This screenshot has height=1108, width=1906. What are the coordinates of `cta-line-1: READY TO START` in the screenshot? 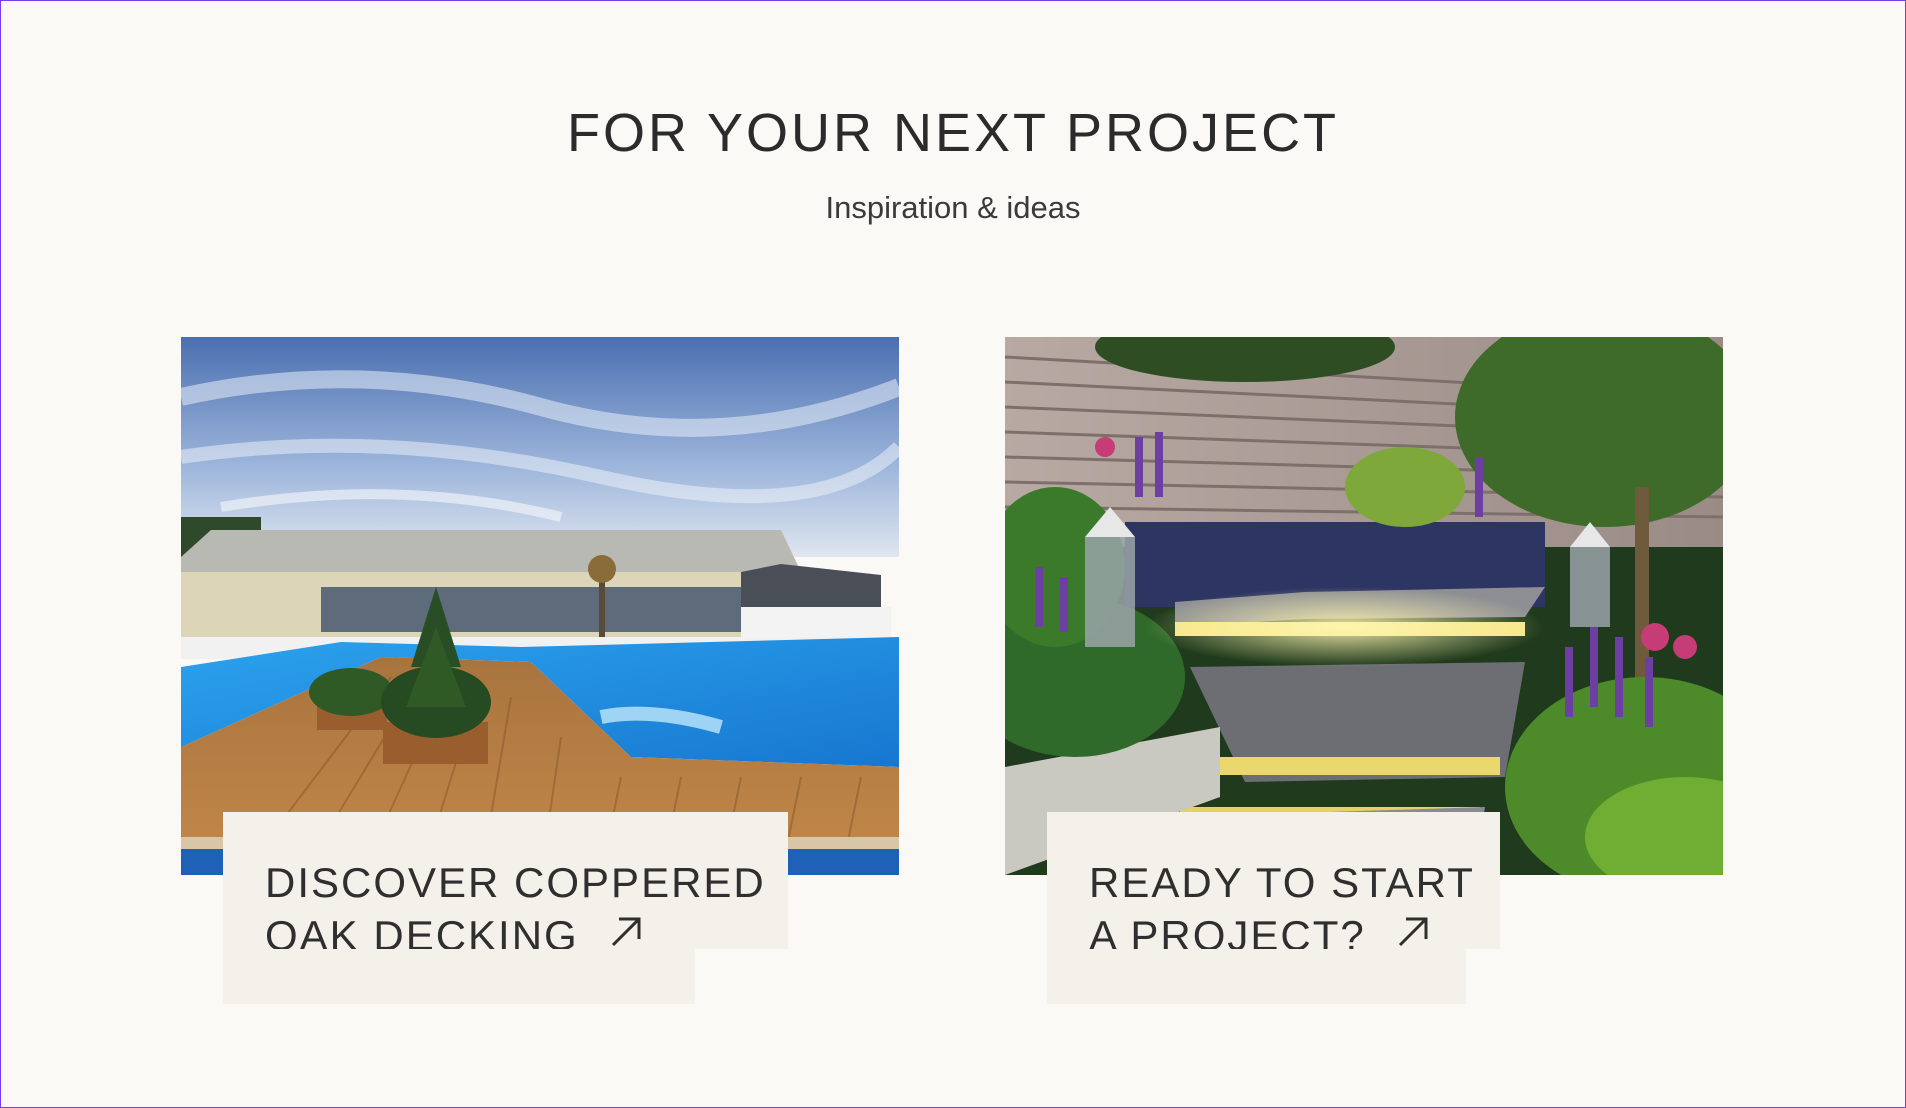 It's located at (1282, 882).